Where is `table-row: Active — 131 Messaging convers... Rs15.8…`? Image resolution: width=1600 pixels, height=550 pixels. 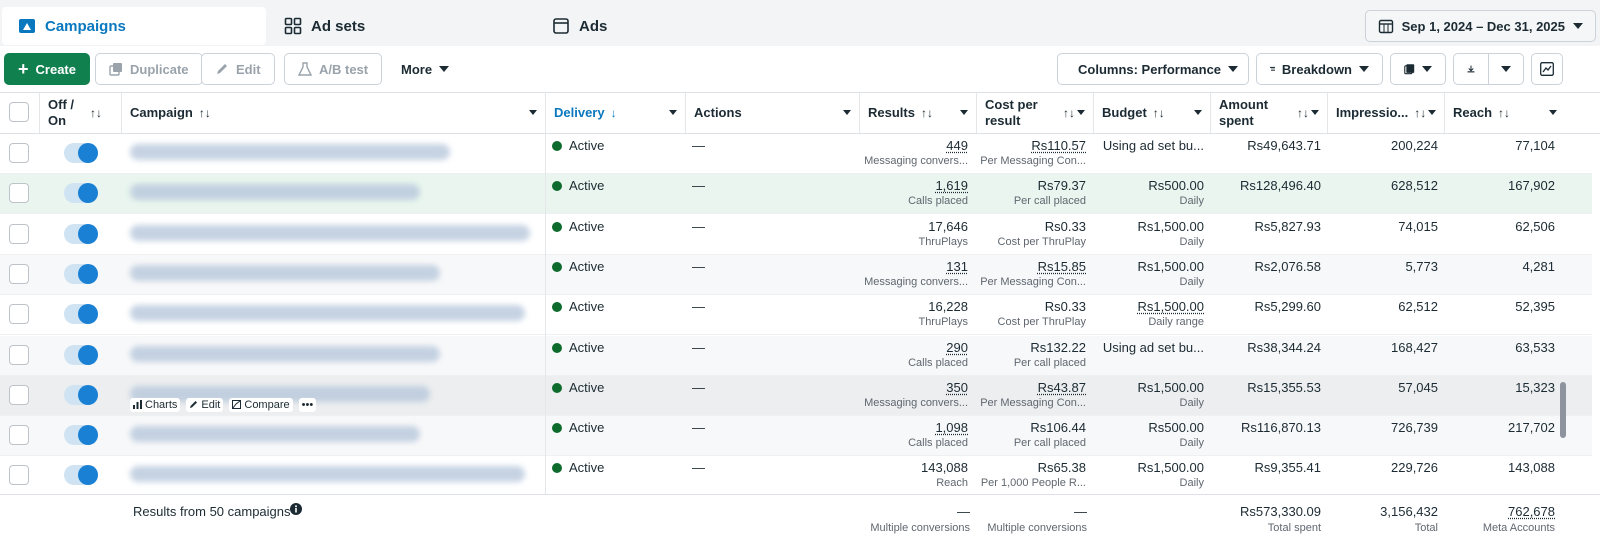 table-row: Active — 131 Messaging convers... Rs15.8… is located at coordinates (796, 274).